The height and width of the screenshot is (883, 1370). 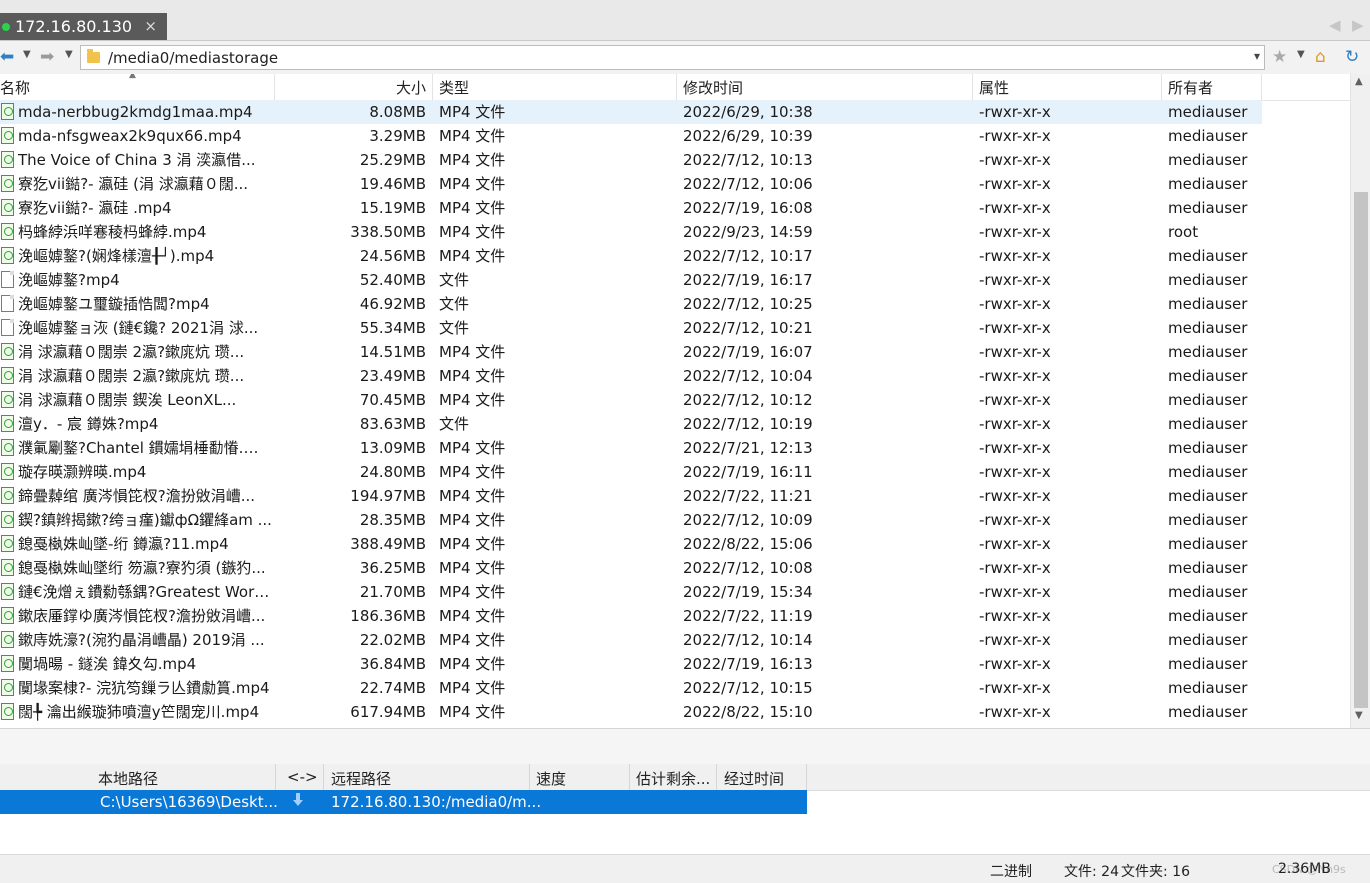 What do you see at coordinates (1301, 54) in the screenshot?
I see `bookmark-dropdown-icon: ▼` at bounding box center [1301, 54].